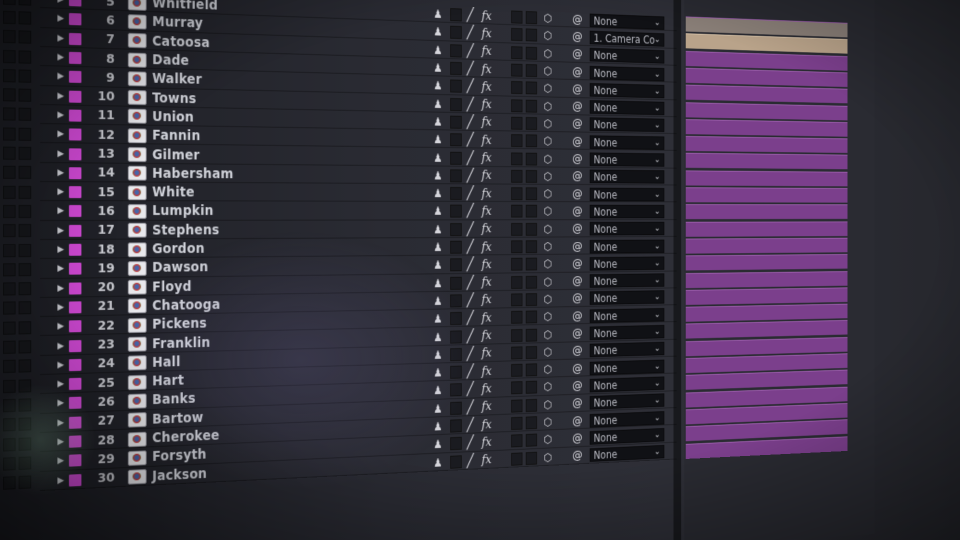  I want to click on layer-row: ▶ 15 White ♟ ╱ fx ⬡ @ None ⌄, so click(418, 193).